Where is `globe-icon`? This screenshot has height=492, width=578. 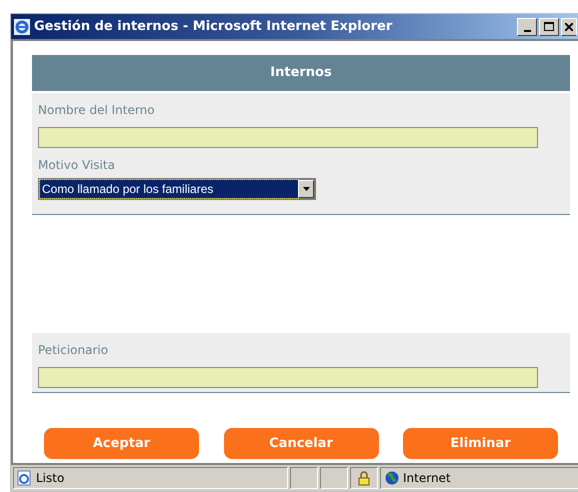
globe-icon is located at coordinates (392, 478).